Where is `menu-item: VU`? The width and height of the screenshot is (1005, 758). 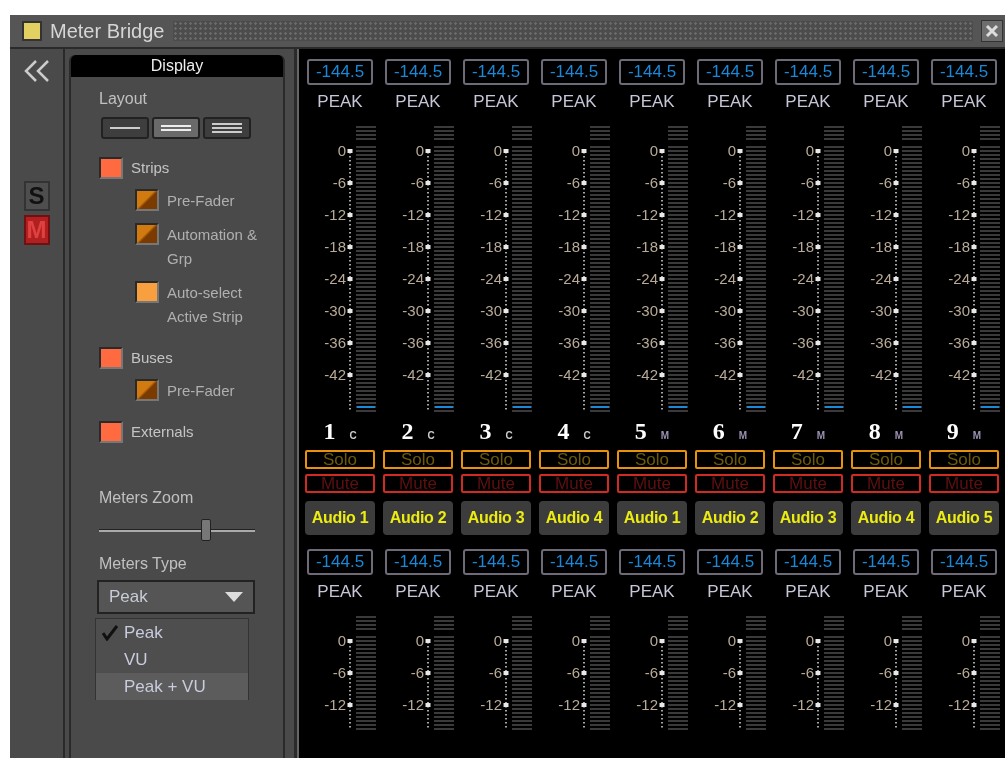
menu-item: VU is located at coordinates (172, 659).